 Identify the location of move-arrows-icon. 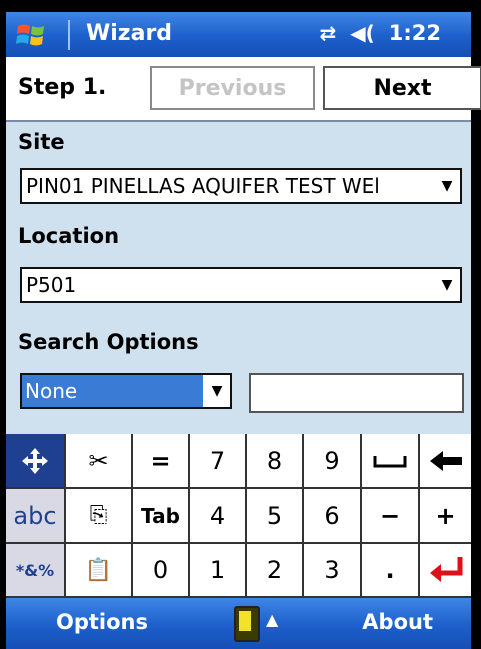
(35, 460).